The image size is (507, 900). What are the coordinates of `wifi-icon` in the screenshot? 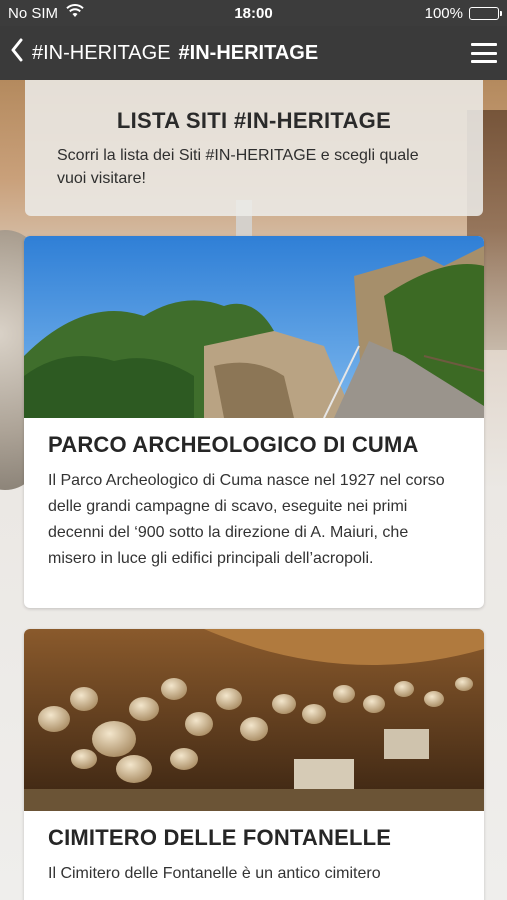 It's located at (75, 13).